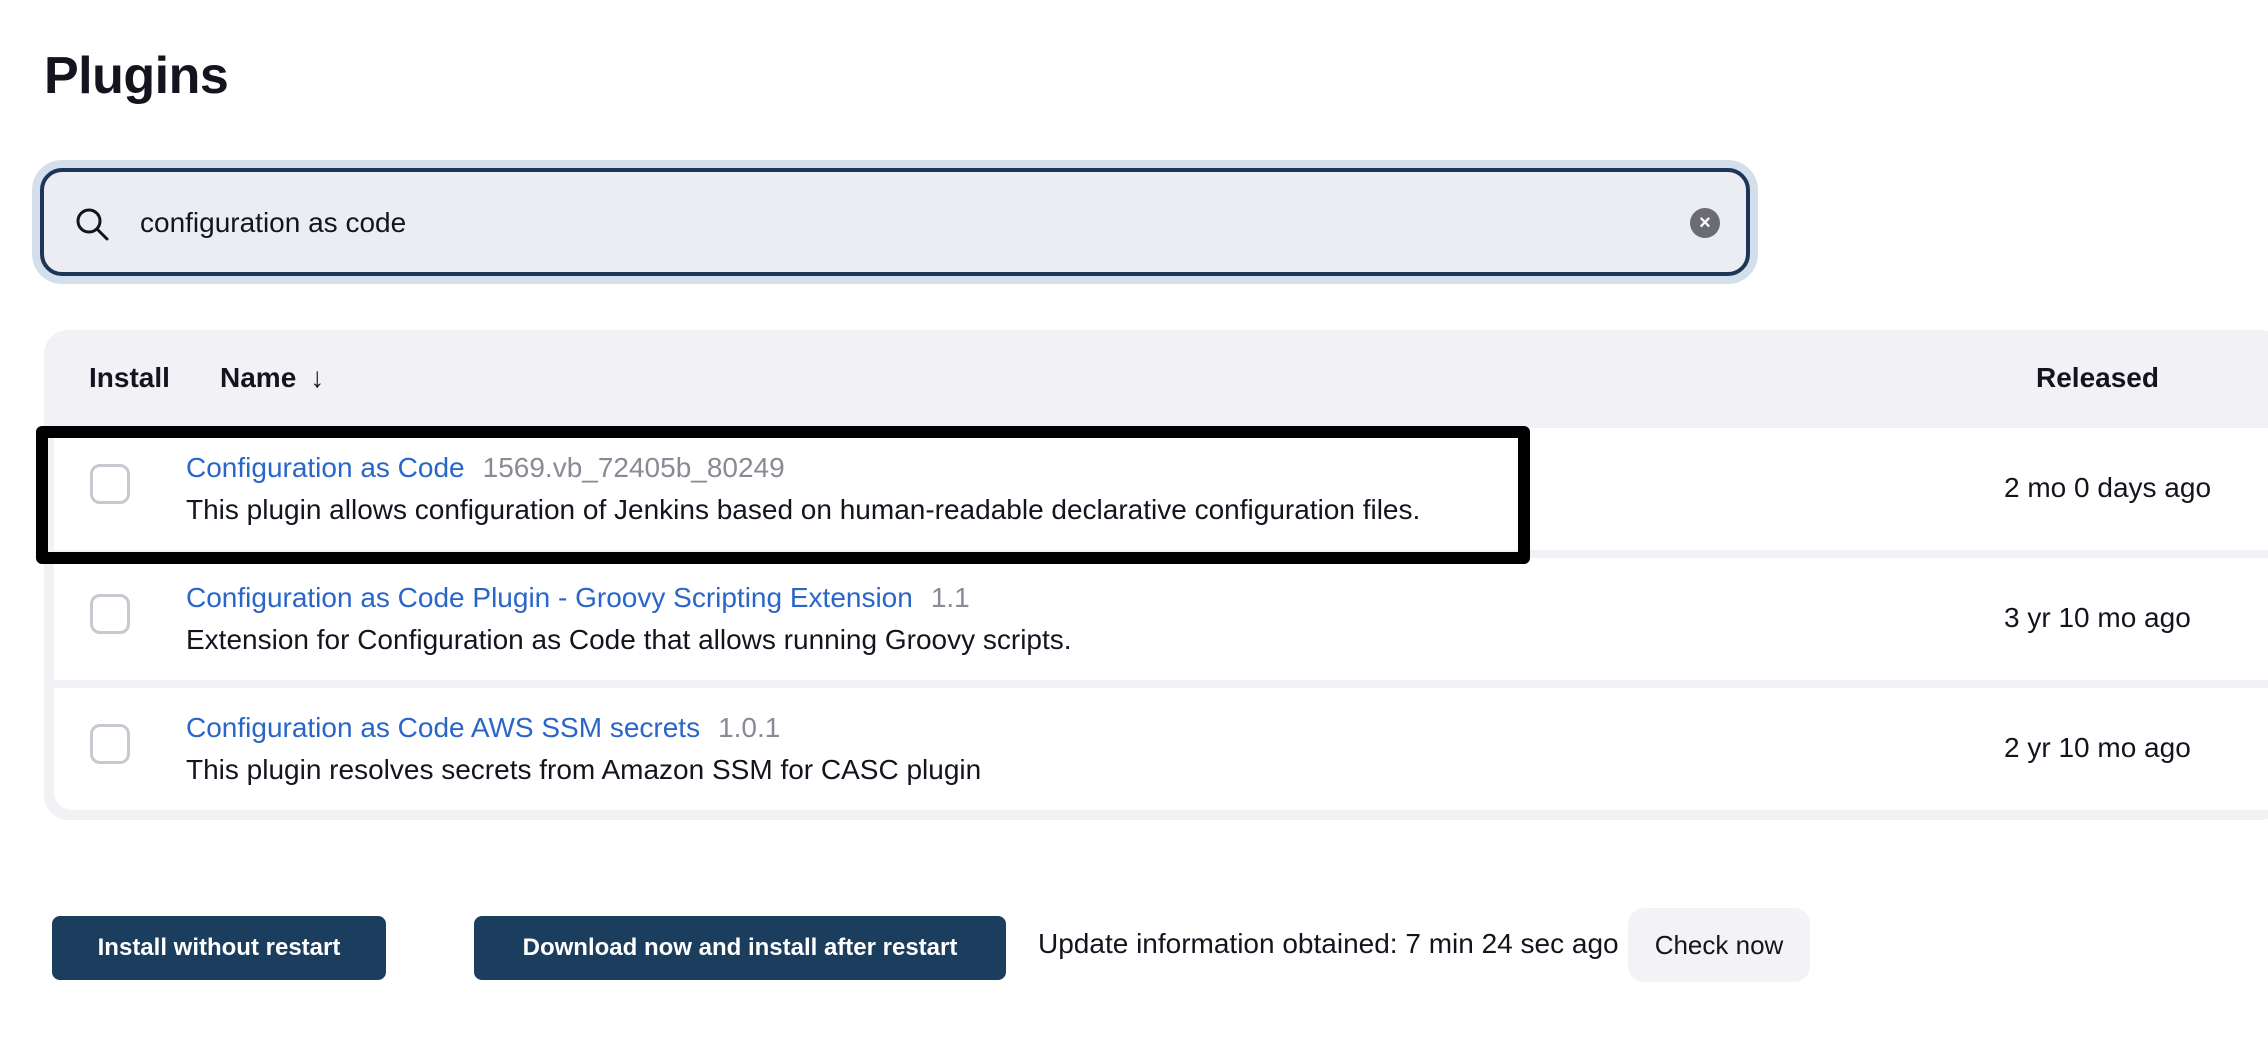 This screenshot has width=2268, height=1056. Describe the element at coordinates (325, 467) in the screenshot. I see `plugin-name: Configuration as Code` at that location.